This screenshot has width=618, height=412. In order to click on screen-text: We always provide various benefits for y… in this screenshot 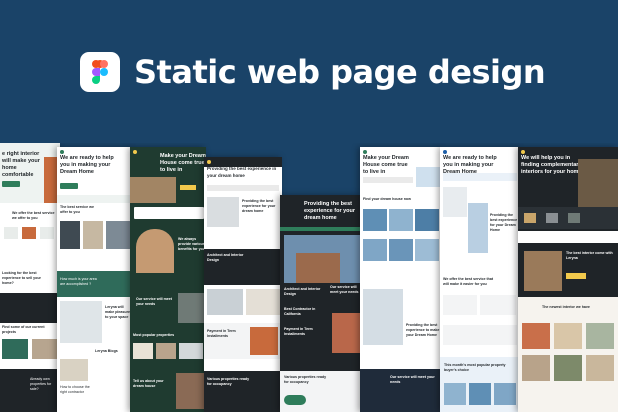, I will do `click(191, 244)`.